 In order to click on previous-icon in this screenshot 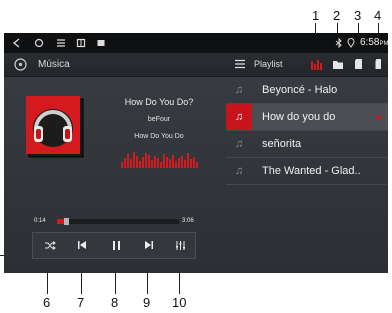, I will do `click(82, 245)`.